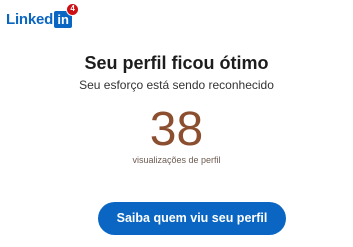 This screenshot has width=353, height=247. I want to click on profile-views-count: 38, so click(176, 129).